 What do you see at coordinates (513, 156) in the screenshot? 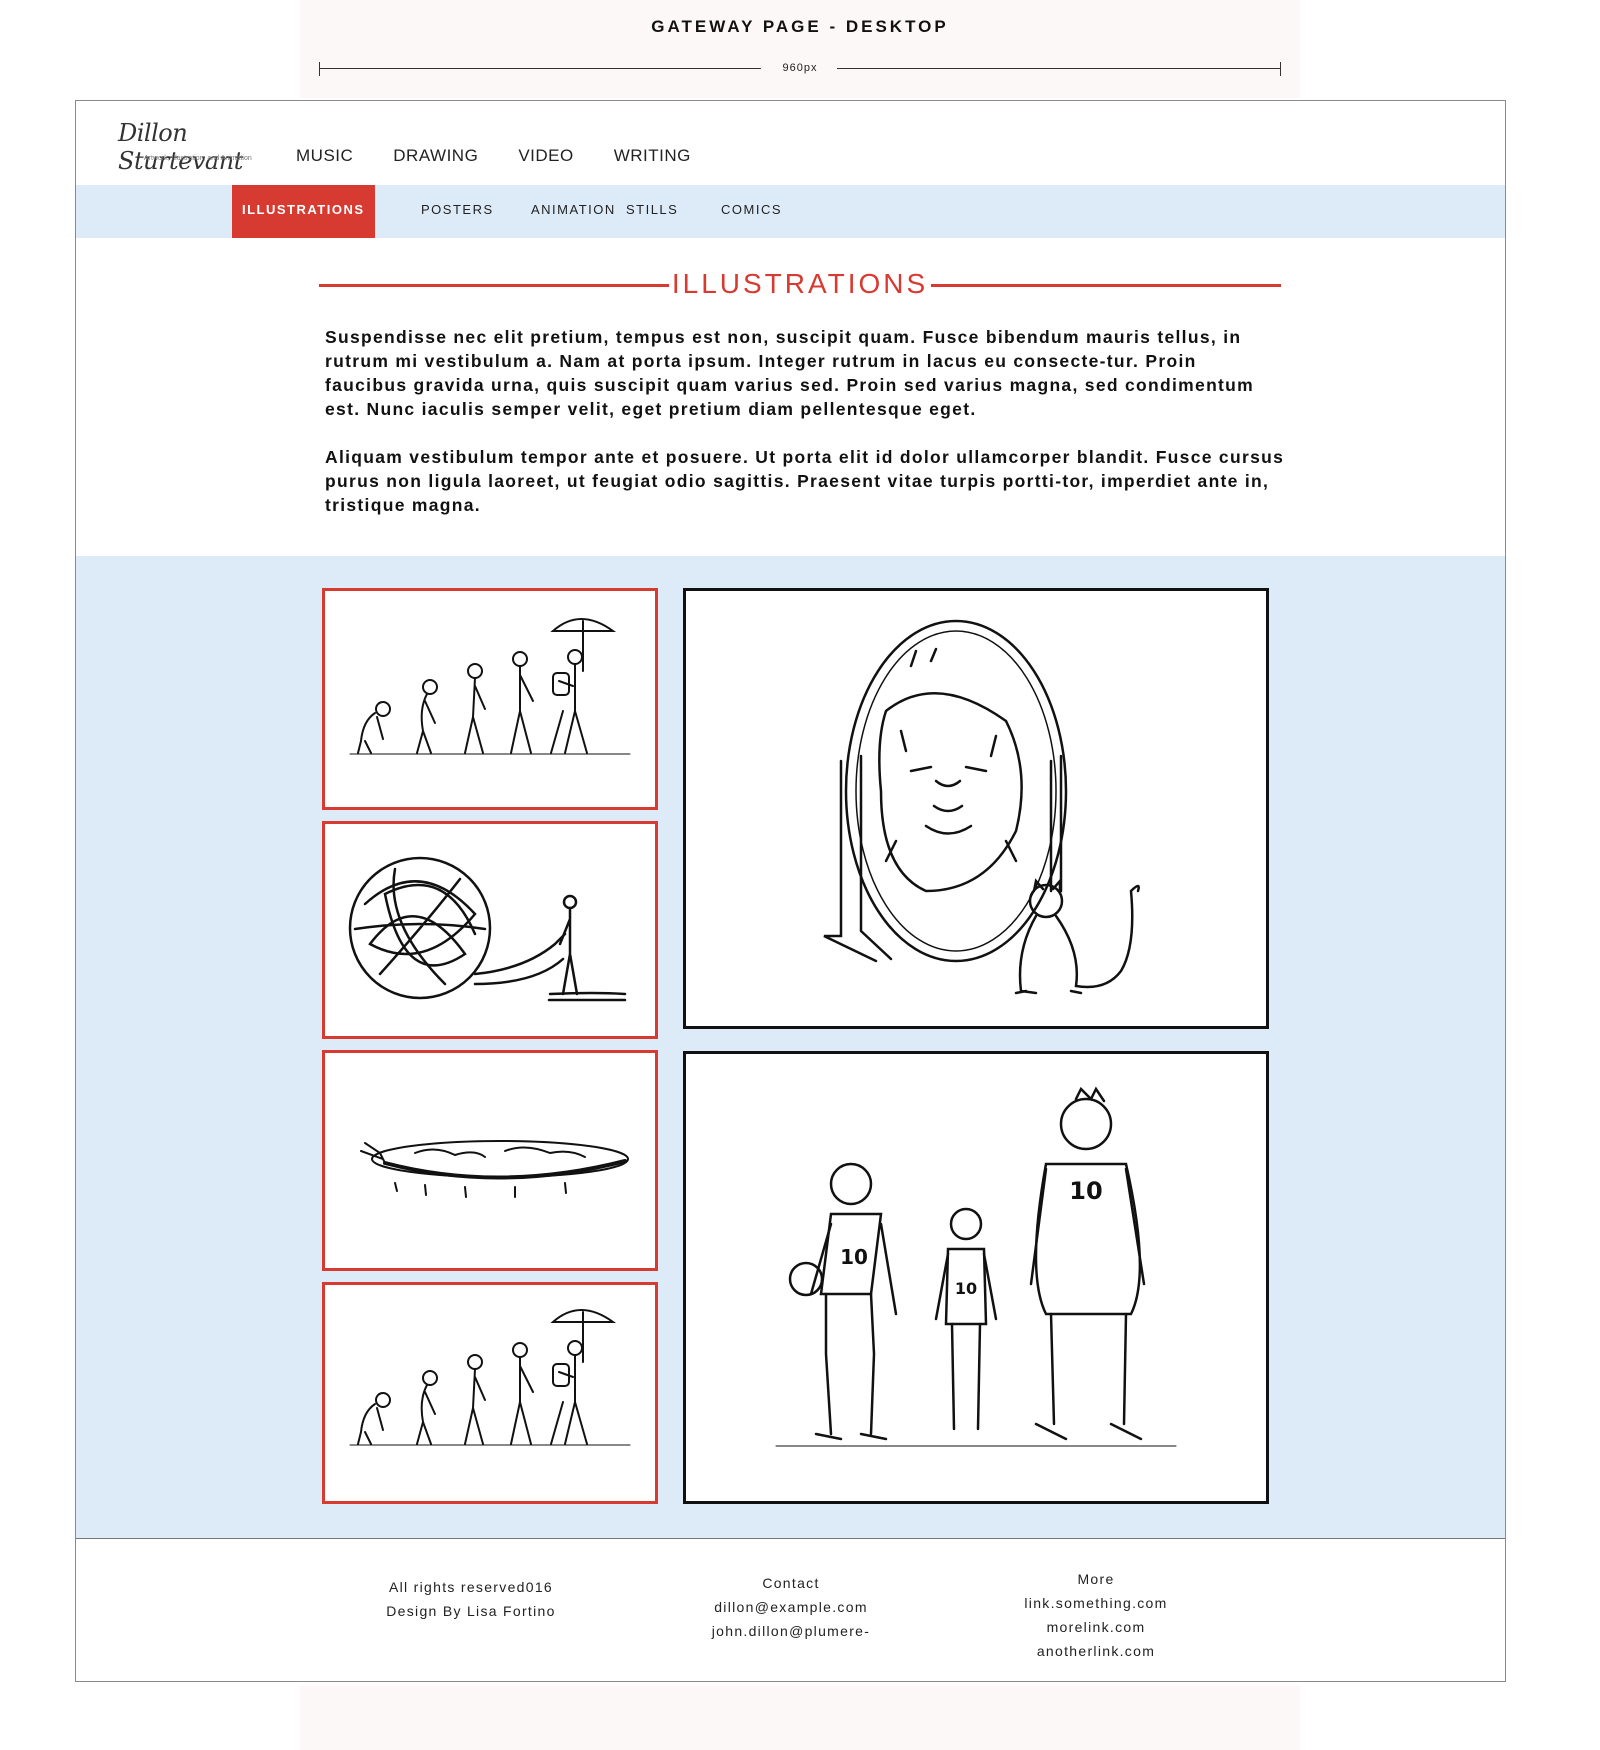
I see `main-nav: MUSIC DRAWING VIDEO WRITING` at bounding box center [513, 156].